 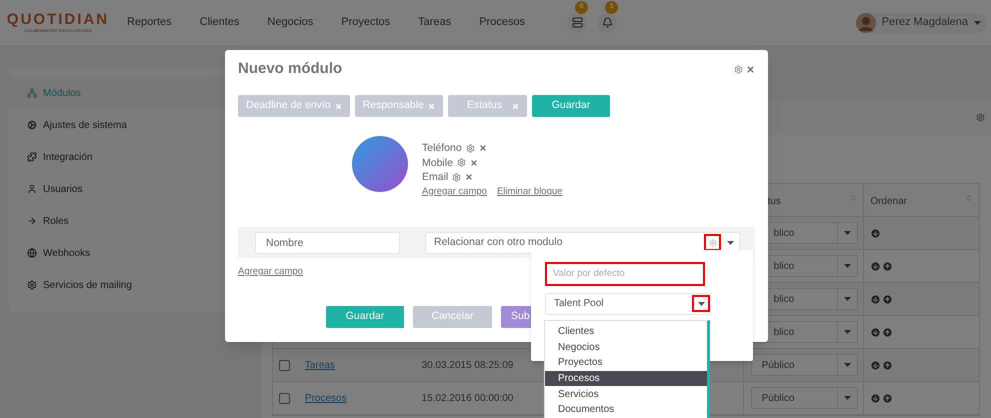 I want to click on module-link: Procesos, so click(x=325, y=398).